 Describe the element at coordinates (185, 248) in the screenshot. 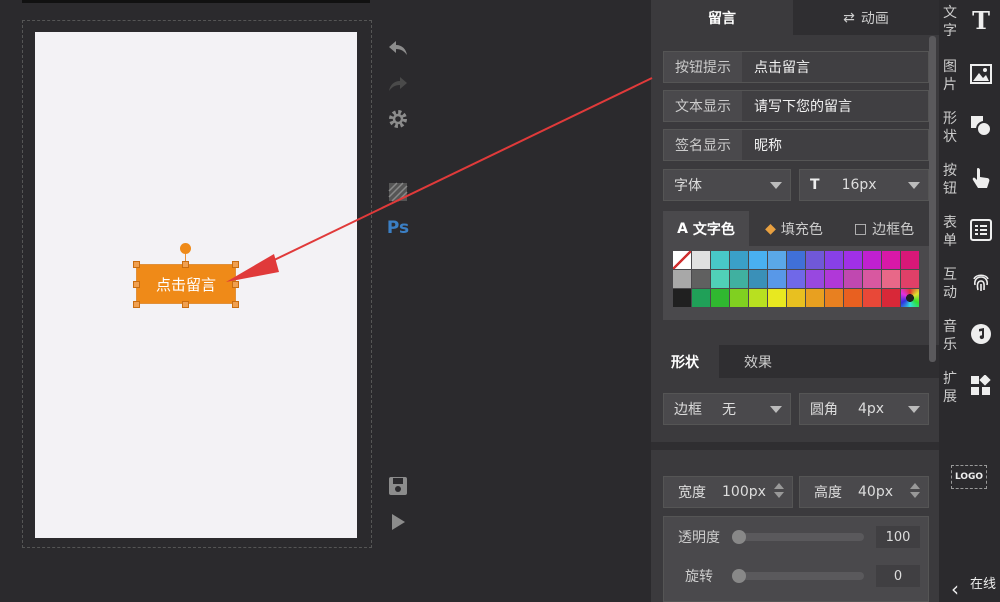

I see `rotate-handle` at that location.